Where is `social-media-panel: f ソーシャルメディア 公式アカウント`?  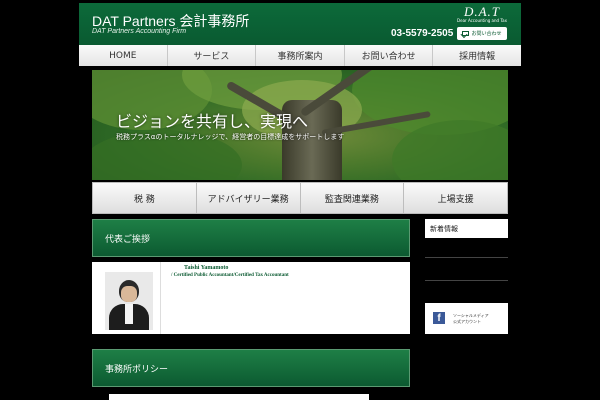 social-media-panel: f ソーシャルメディア 公式アカウント is located at coordinates (466, 318).